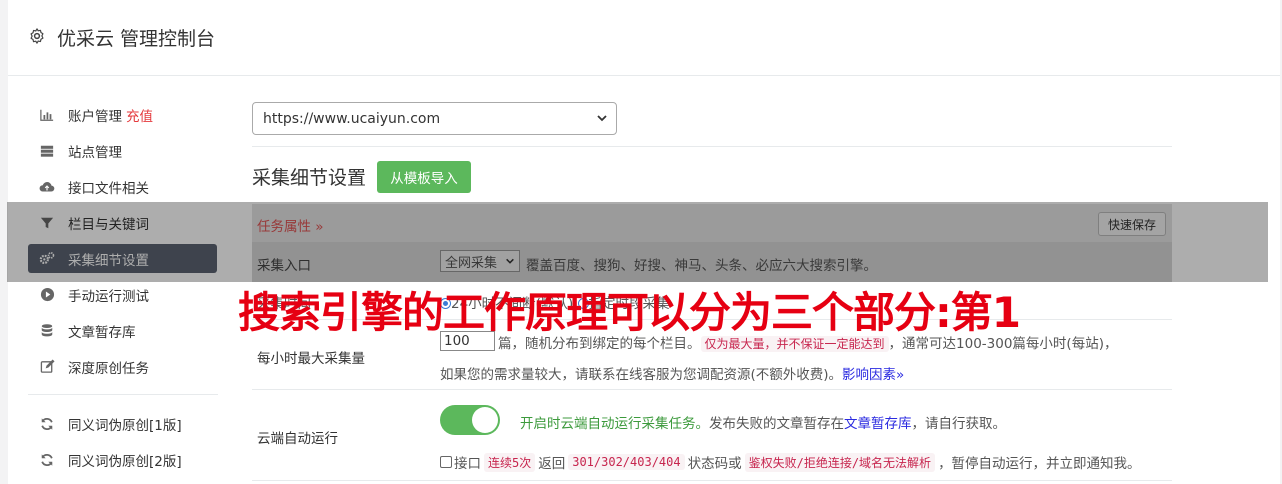 This screenshot has height=484, width=1282. Describe the element at coordinates (47, 295) in the screenshot. I see `play-circle-icon` at that location.